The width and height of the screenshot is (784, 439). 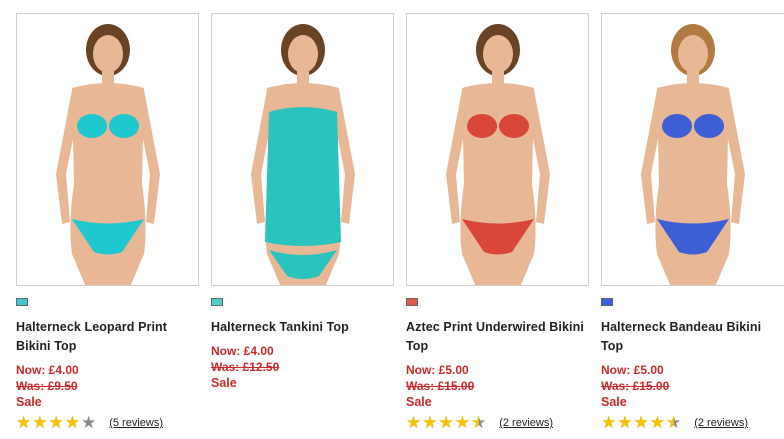 I want to click on model-3-image, so click(x=498, y=150).